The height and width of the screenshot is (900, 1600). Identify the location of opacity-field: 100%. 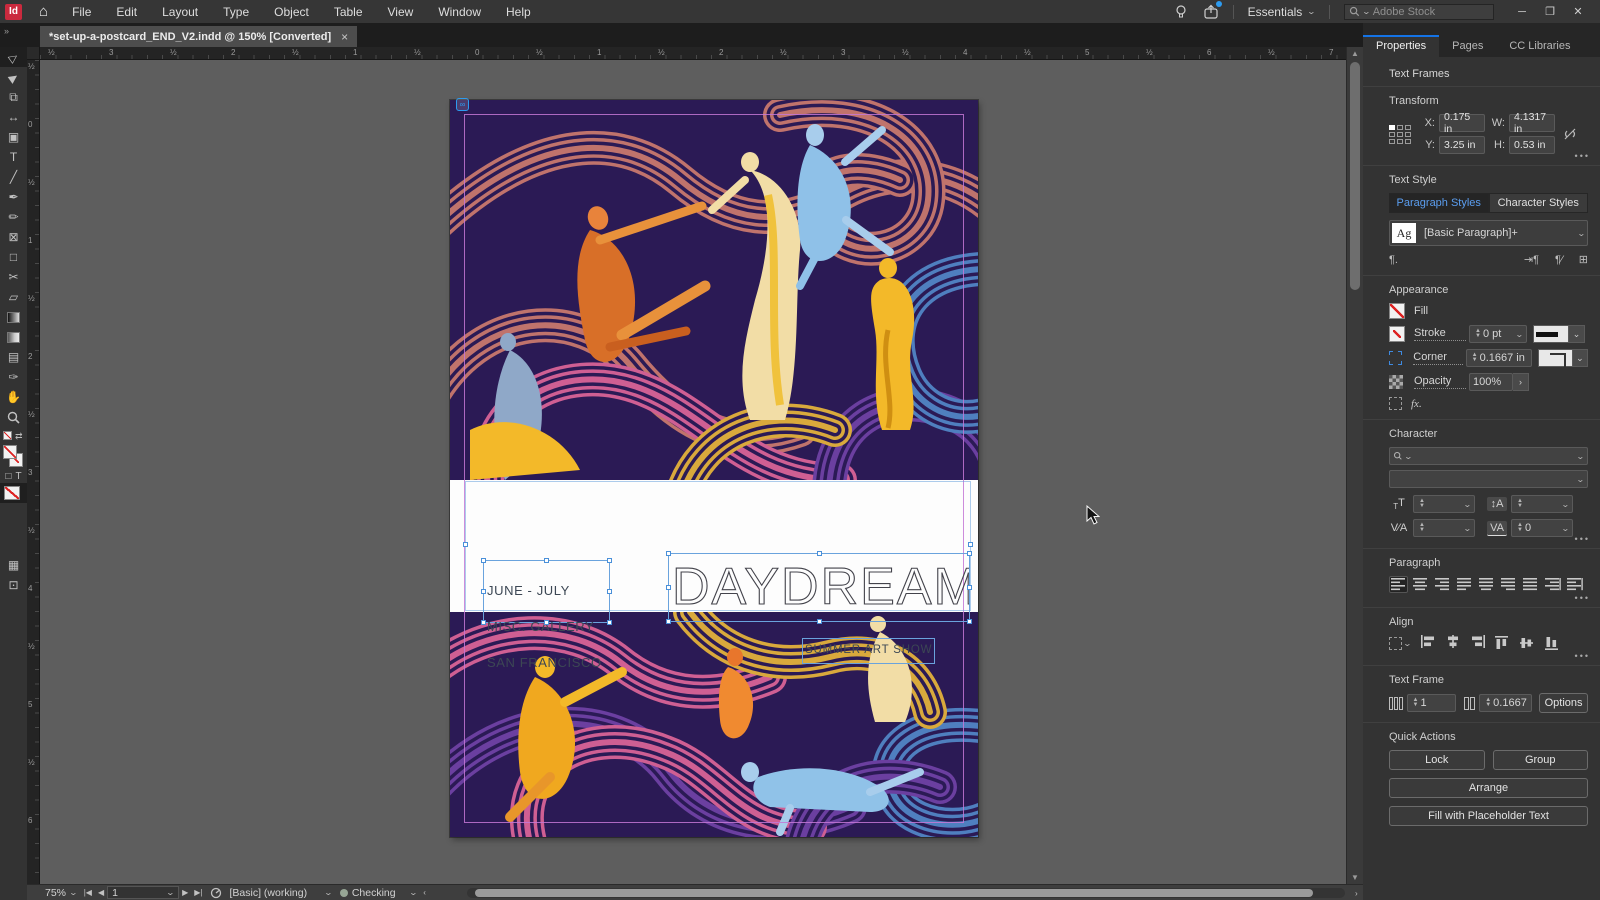
(1491, 382).